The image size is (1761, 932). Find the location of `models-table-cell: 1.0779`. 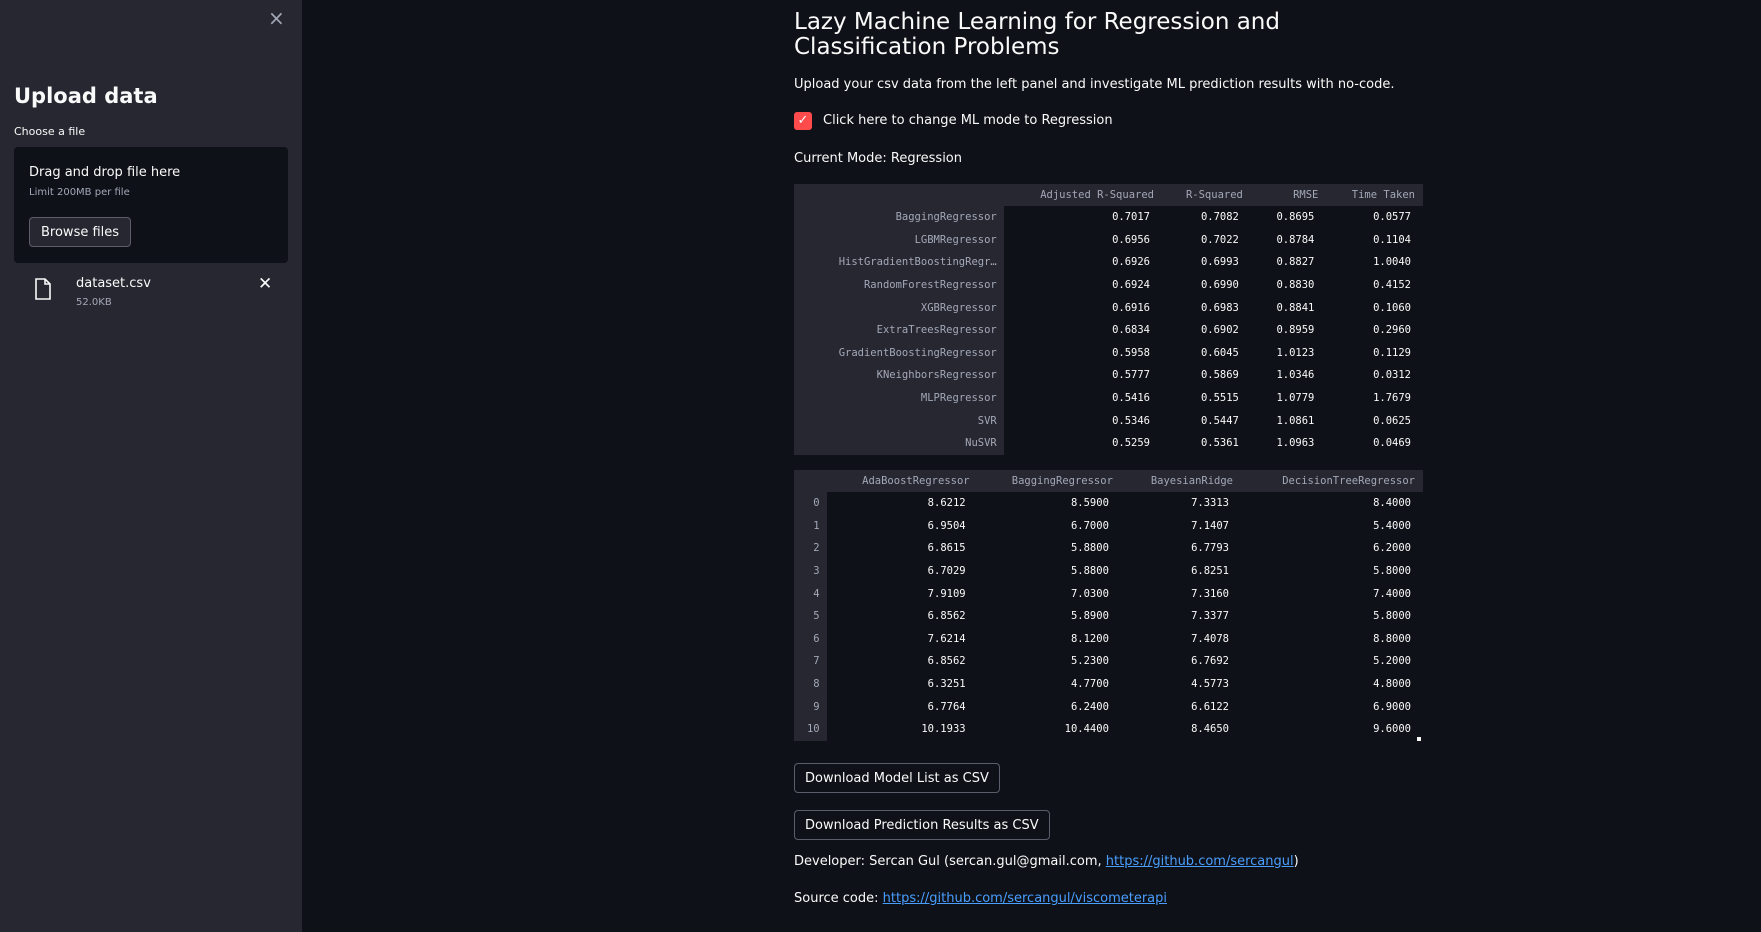

models-table-cell: 1.0779 is located at coordinates (1288, 398).